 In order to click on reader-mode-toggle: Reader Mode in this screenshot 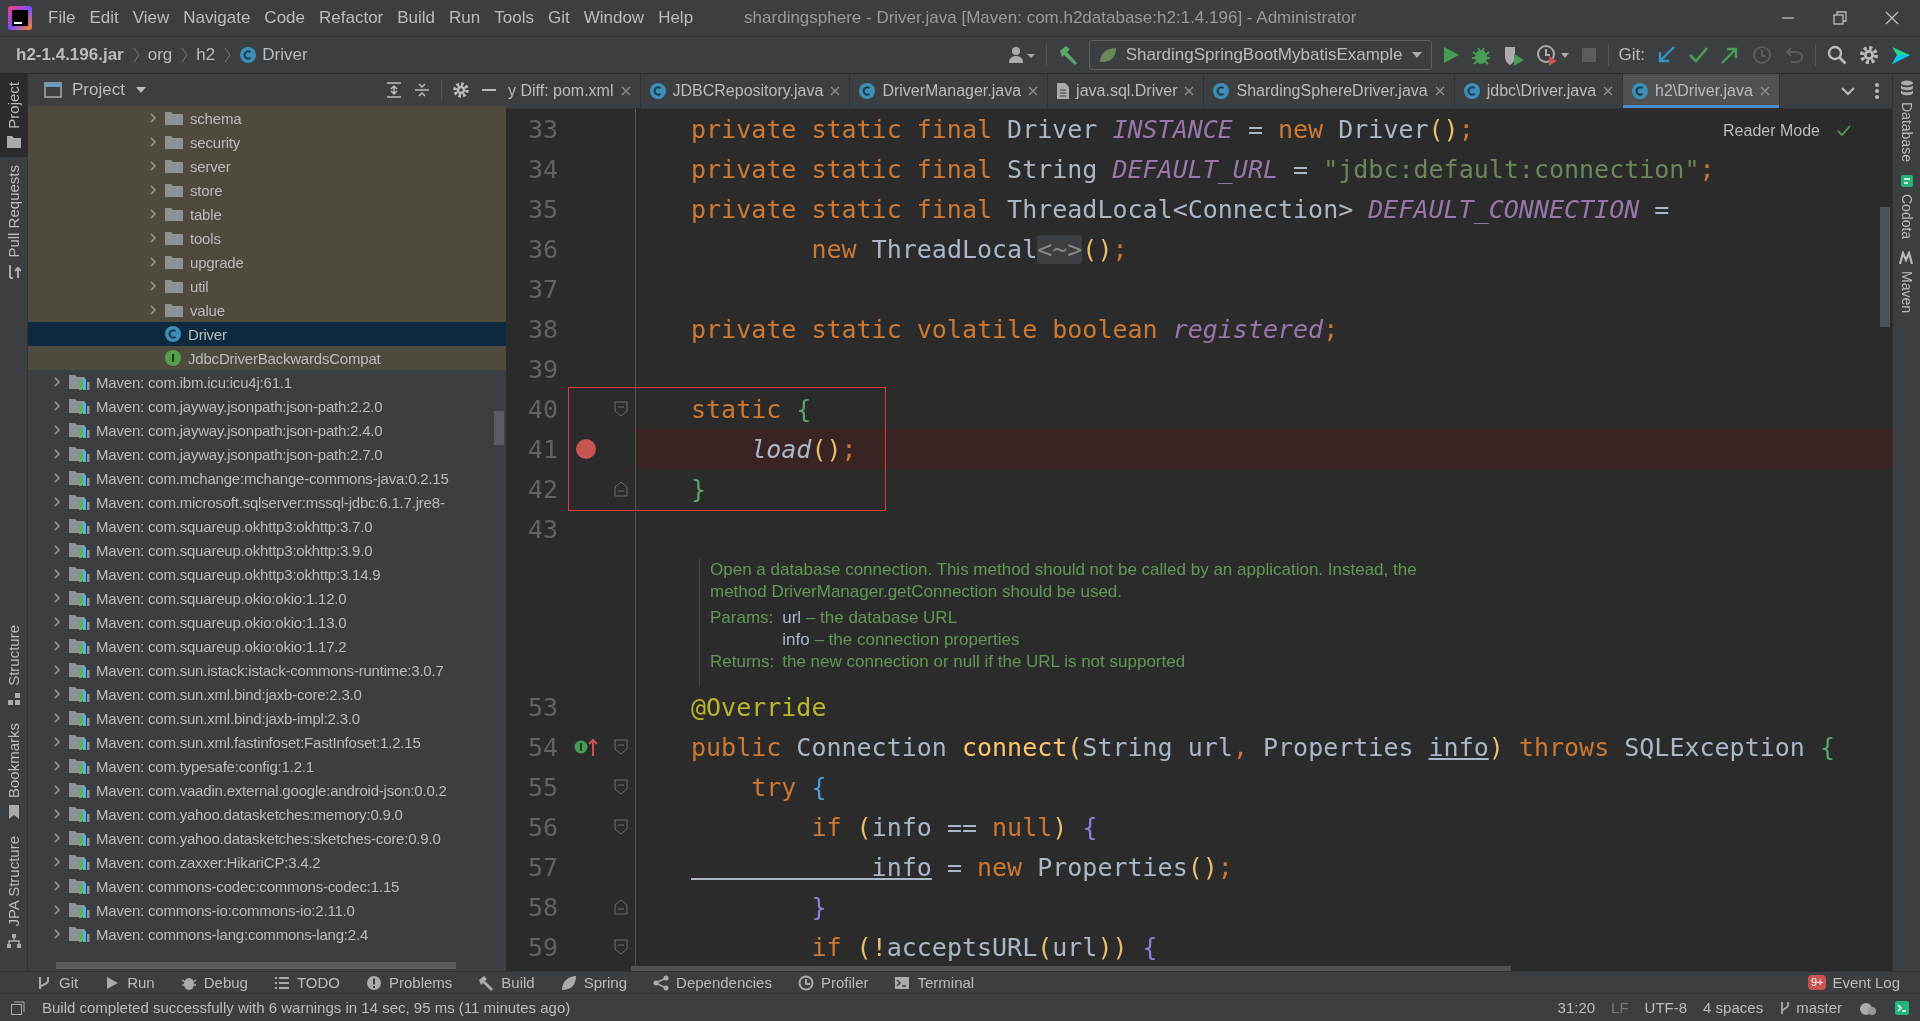, I will do `click(1771, 131)`.